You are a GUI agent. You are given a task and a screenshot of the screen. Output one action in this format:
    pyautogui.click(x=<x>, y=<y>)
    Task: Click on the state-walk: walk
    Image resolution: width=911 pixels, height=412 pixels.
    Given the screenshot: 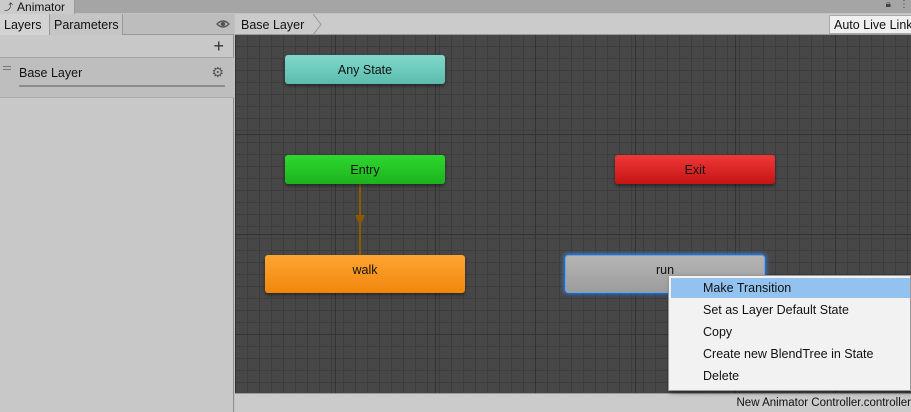 What is the action you would take?
    pyautogui.click(x=365, y=274)
    